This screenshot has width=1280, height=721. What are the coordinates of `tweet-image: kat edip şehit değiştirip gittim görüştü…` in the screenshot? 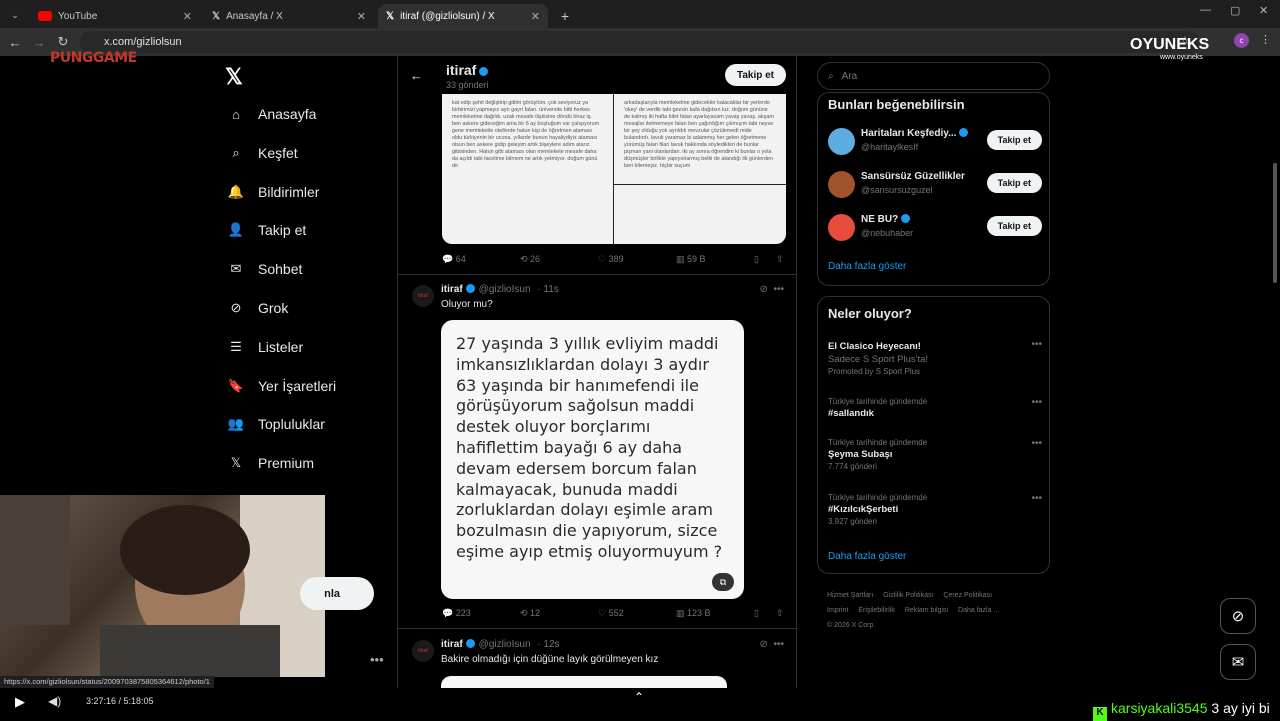 It's located at (614, 169).